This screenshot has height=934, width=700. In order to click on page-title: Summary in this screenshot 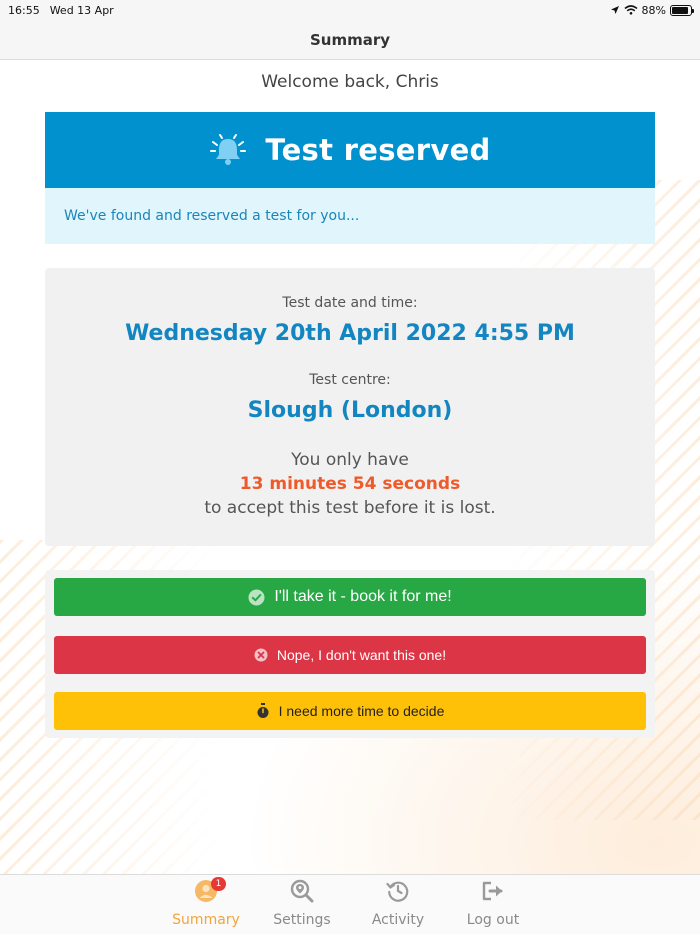, I will do `click(350, 39)`.